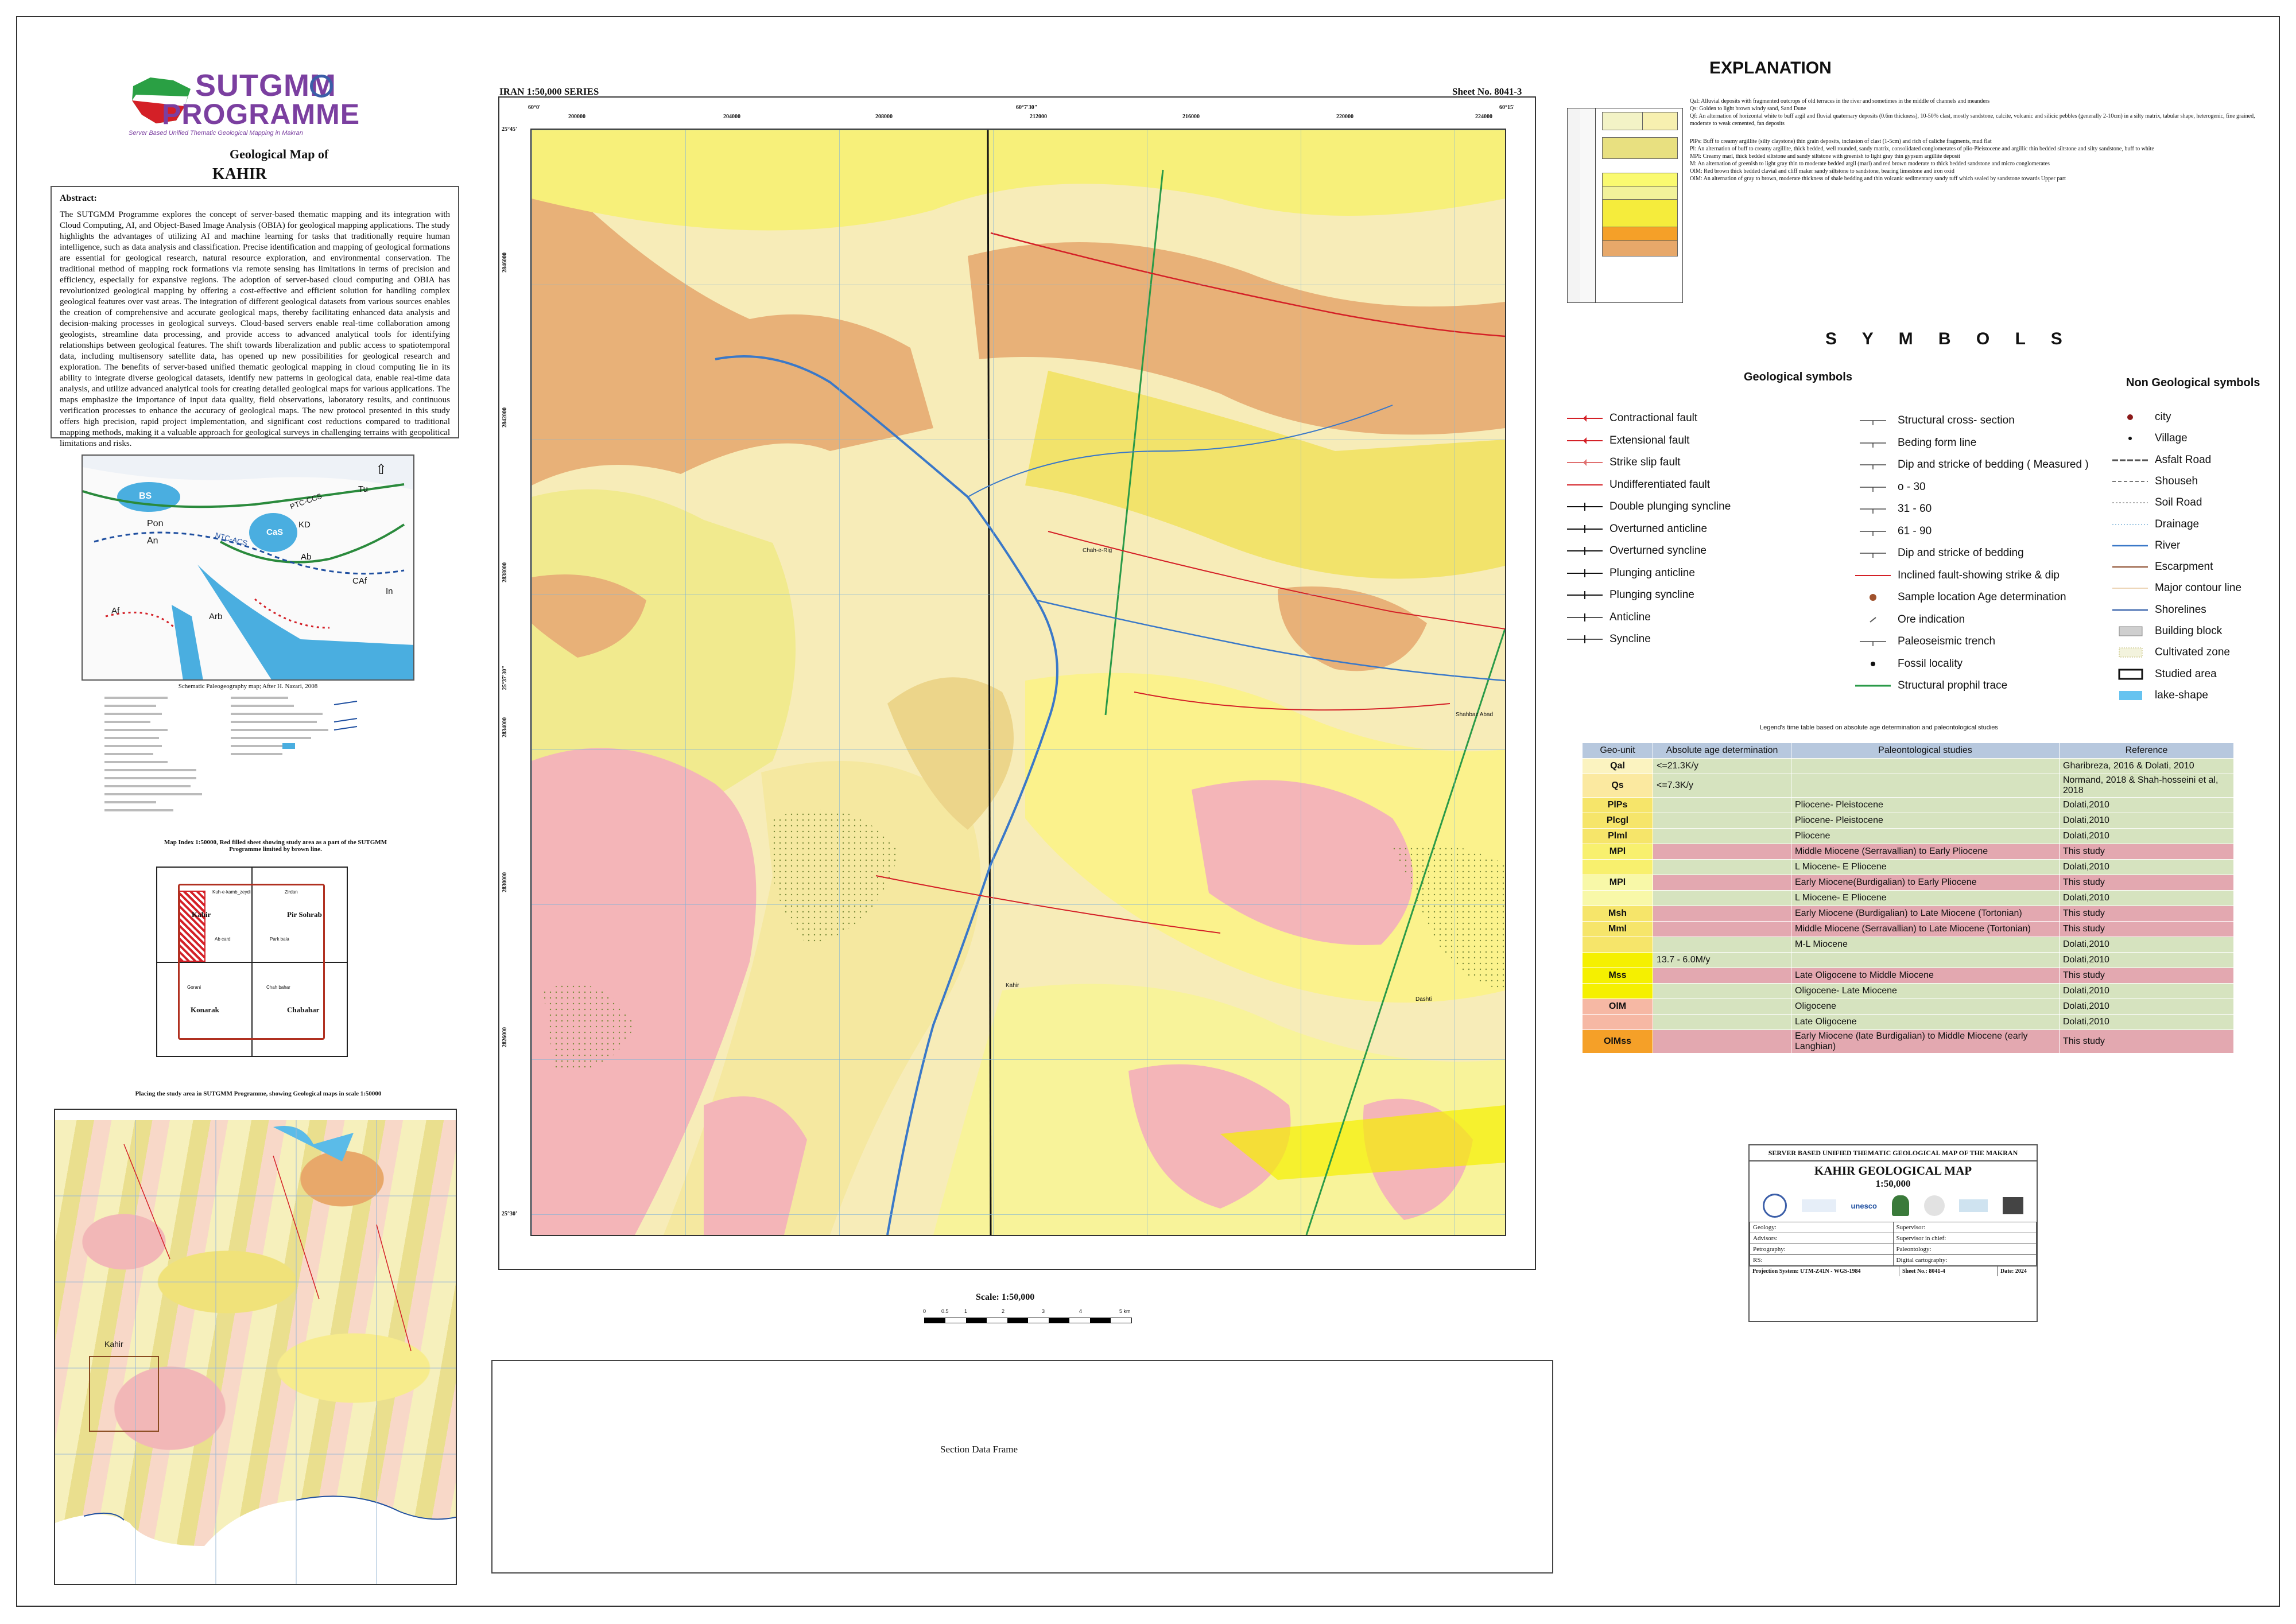  Describe the element at coordinates (1908, 805) in the screenshot. I see `age-table-row: PlPs Pliocene- Pleistocene Dolati,2010` at that location.